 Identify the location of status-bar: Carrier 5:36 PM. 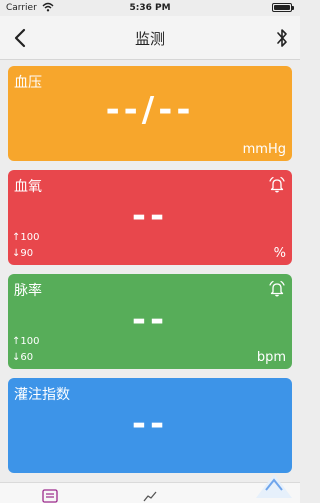
(150, 8).